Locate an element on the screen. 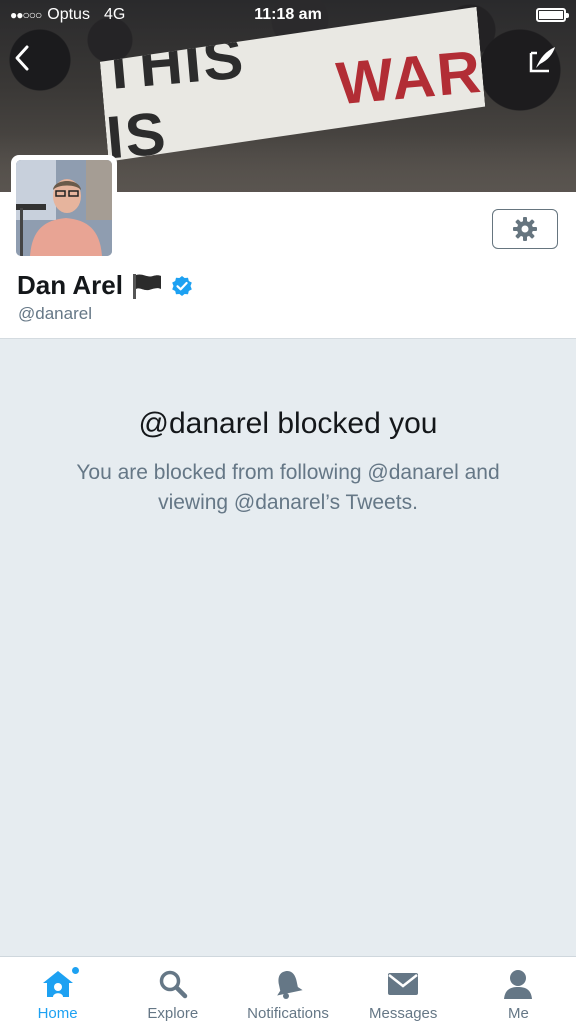  tab-home: Home is located at coordinates (57, 990).